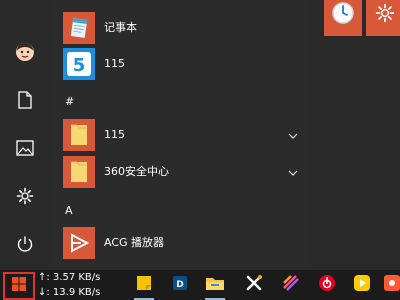 The height and width of the screenshot is (300, 400). I want to click on netease-music-icon, so click(327, 285).